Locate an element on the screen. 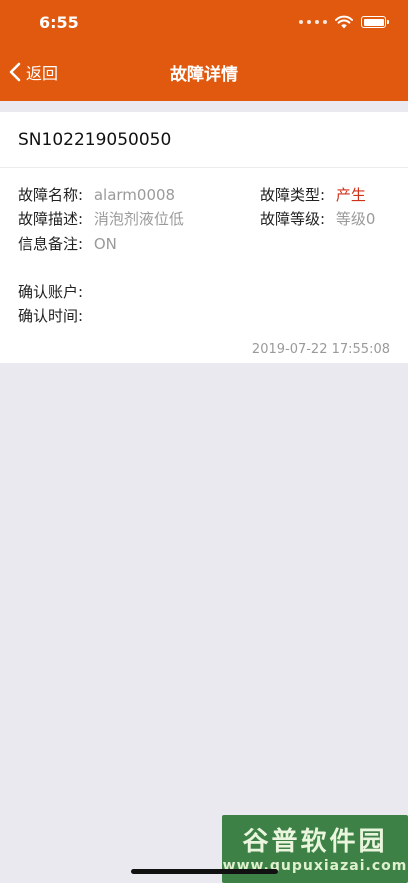 This screenshot has width=408, height=883. battery-icon is located at coordinates (375, 22).